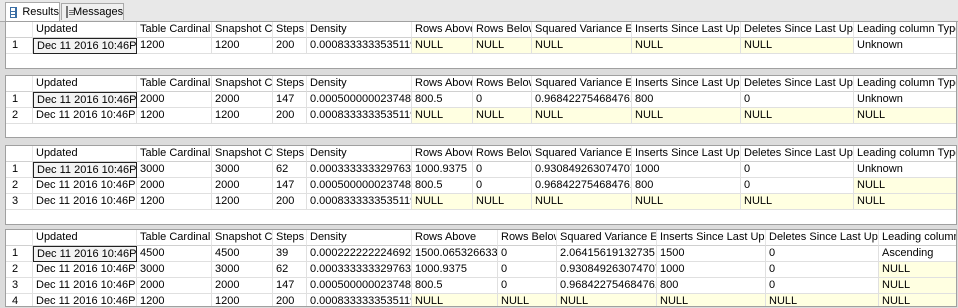 This screenshot has height=308, width=958. I want to click on grid-cell: 62, so click(290, 170).